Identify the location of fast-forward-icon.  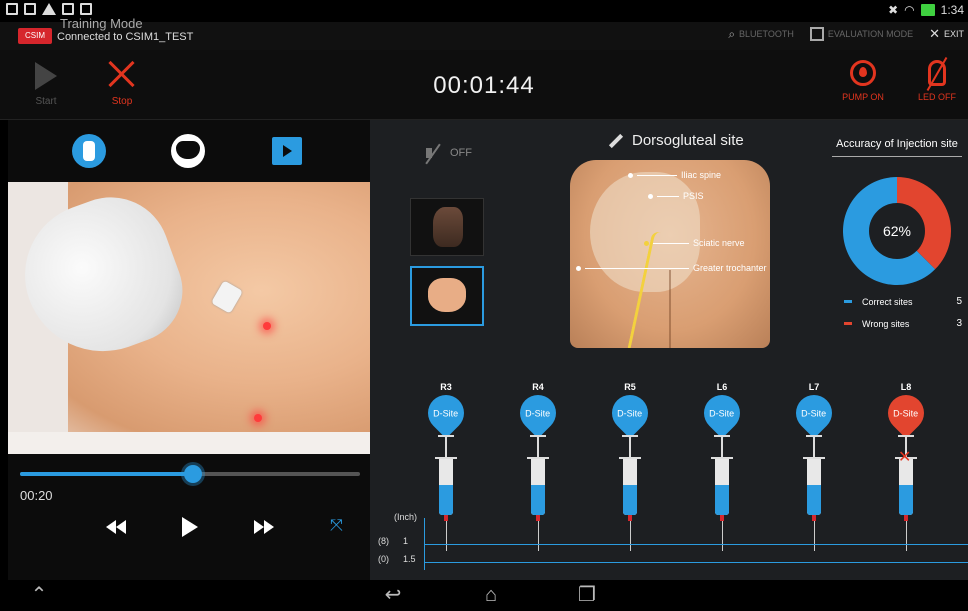
(264, 529).